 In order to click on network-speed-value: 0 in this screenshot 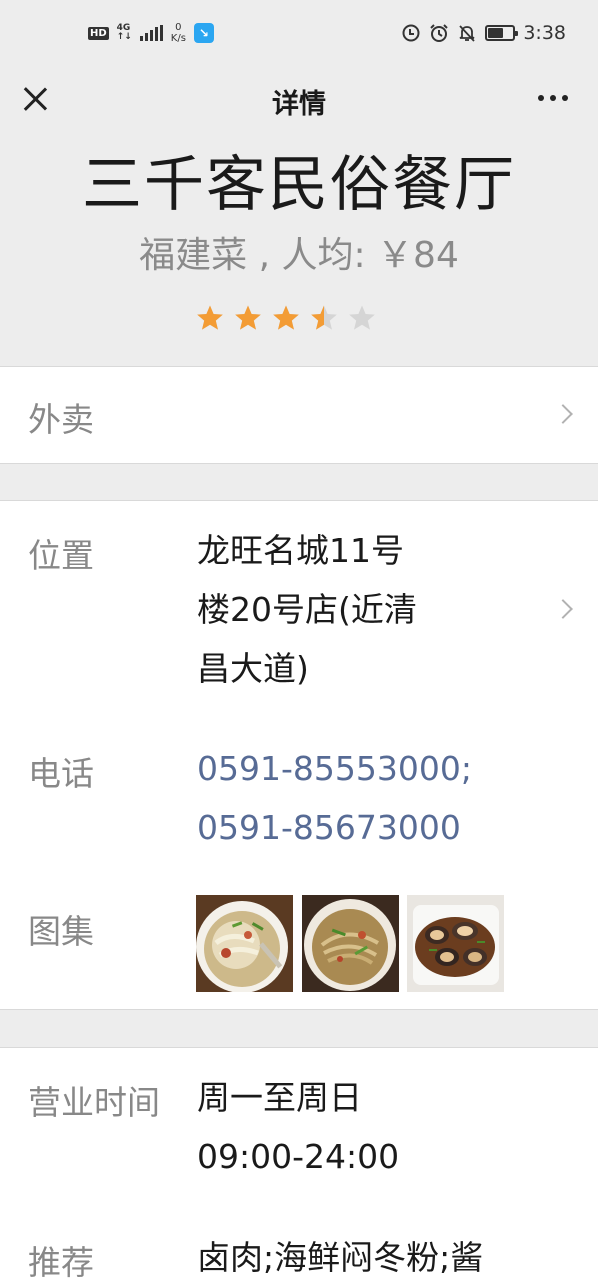, I will do `click(178, 27)`.